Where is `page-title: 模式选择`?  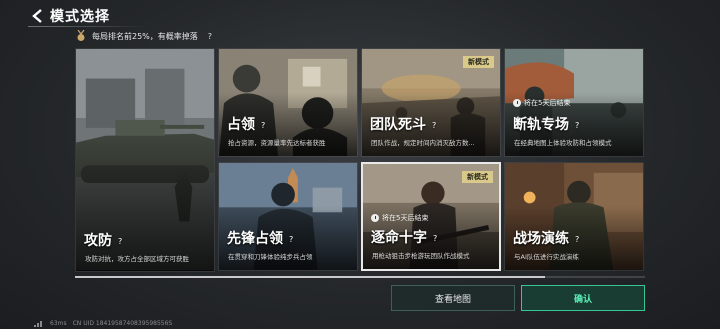
page-title: 模式选择 is located at coordinates (80, 17).